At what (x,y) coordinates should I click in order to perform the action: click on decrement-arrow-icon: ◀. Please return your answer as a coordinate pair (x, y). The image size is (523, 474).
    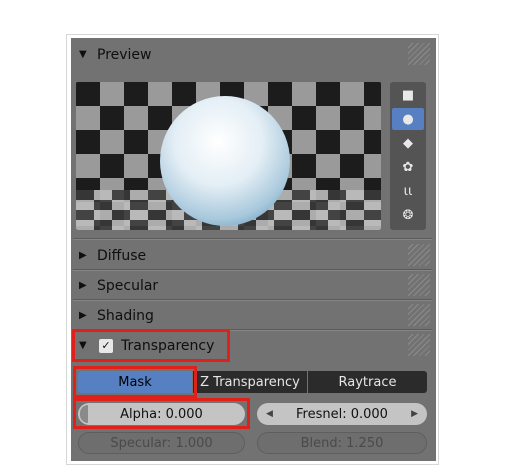
    Looking at the image, I should click on (269, 414).